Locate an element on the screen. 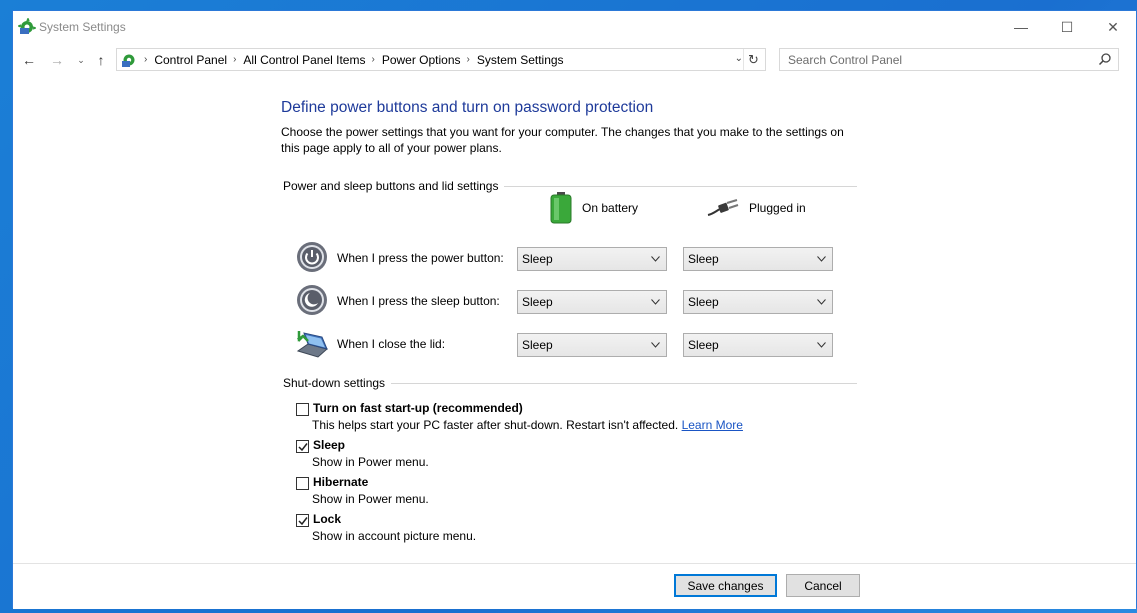 The height and width of the screenshot is (613, 1137). fast-startup-label: Turn on fast start-up (recommended) is located at coordinates (418, 408).